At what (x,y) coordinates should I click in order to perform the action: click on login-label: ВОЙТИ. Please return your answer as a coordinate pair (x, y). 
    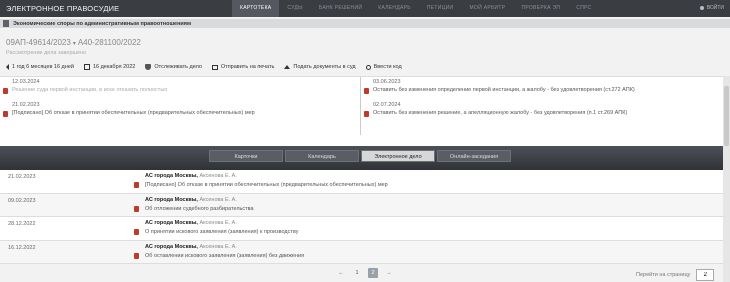
    Looking at the image, I should click on (715, 8).